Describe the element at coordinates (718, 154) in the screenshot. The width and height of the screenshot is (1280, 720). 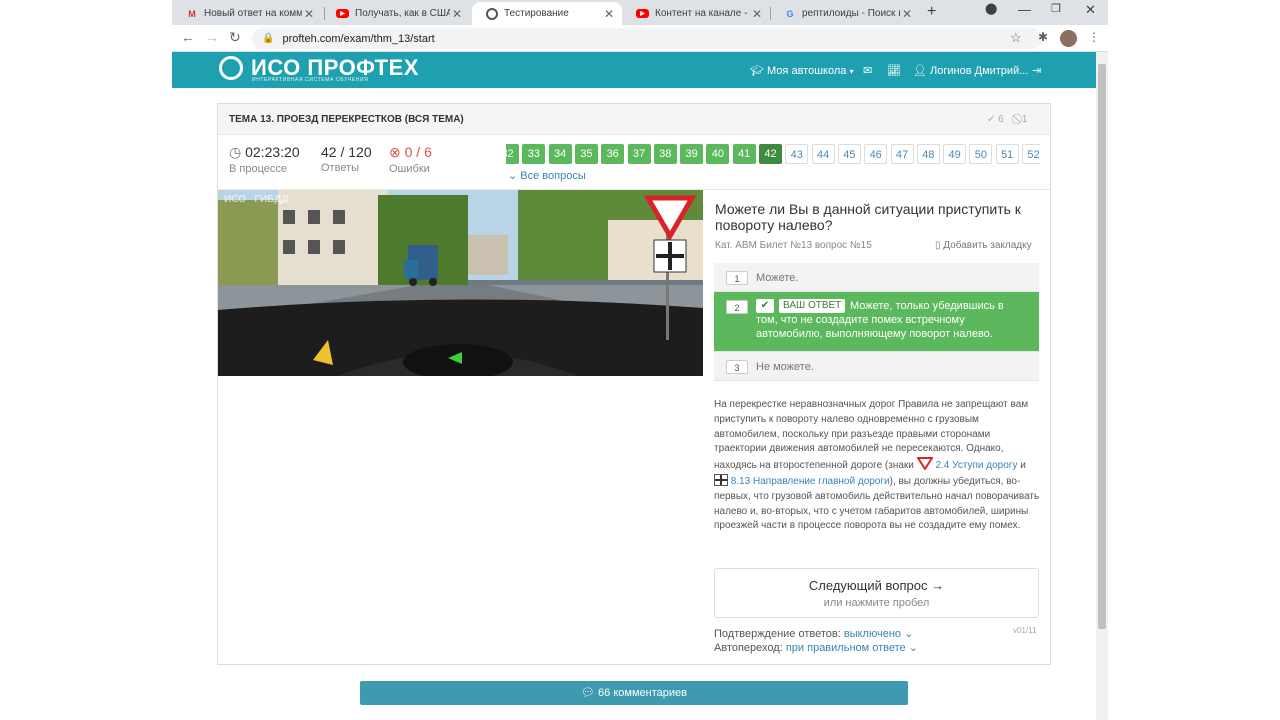
I see `question-number: 40` at that location.